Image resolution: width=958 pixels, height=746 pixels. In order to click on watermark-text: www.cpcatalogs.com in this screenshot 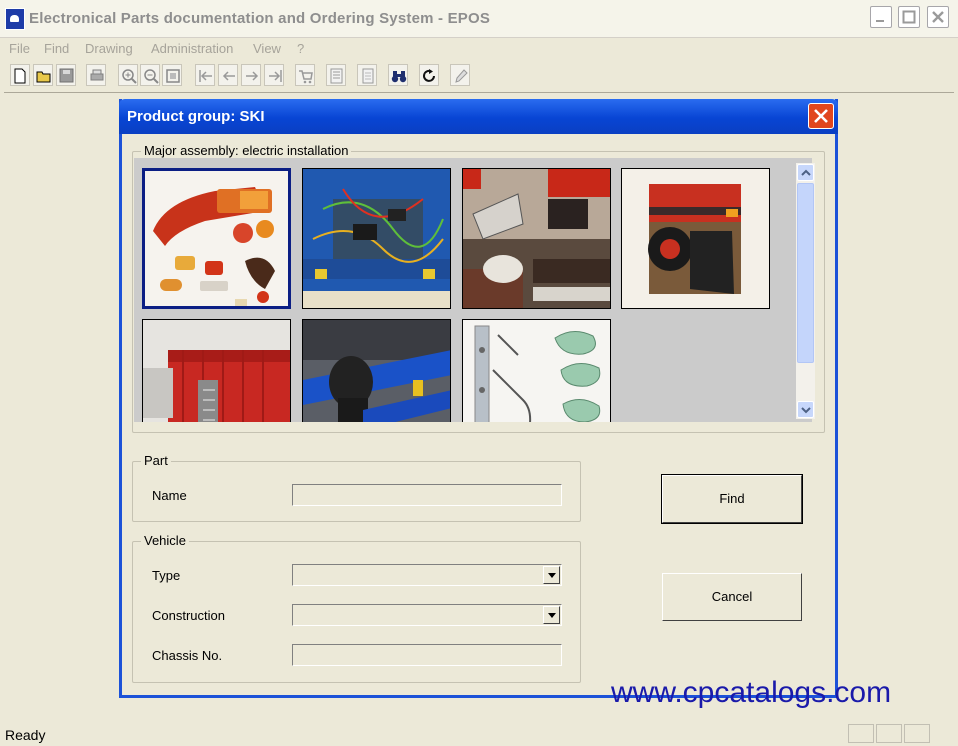, I will do `click(751, 692)`.